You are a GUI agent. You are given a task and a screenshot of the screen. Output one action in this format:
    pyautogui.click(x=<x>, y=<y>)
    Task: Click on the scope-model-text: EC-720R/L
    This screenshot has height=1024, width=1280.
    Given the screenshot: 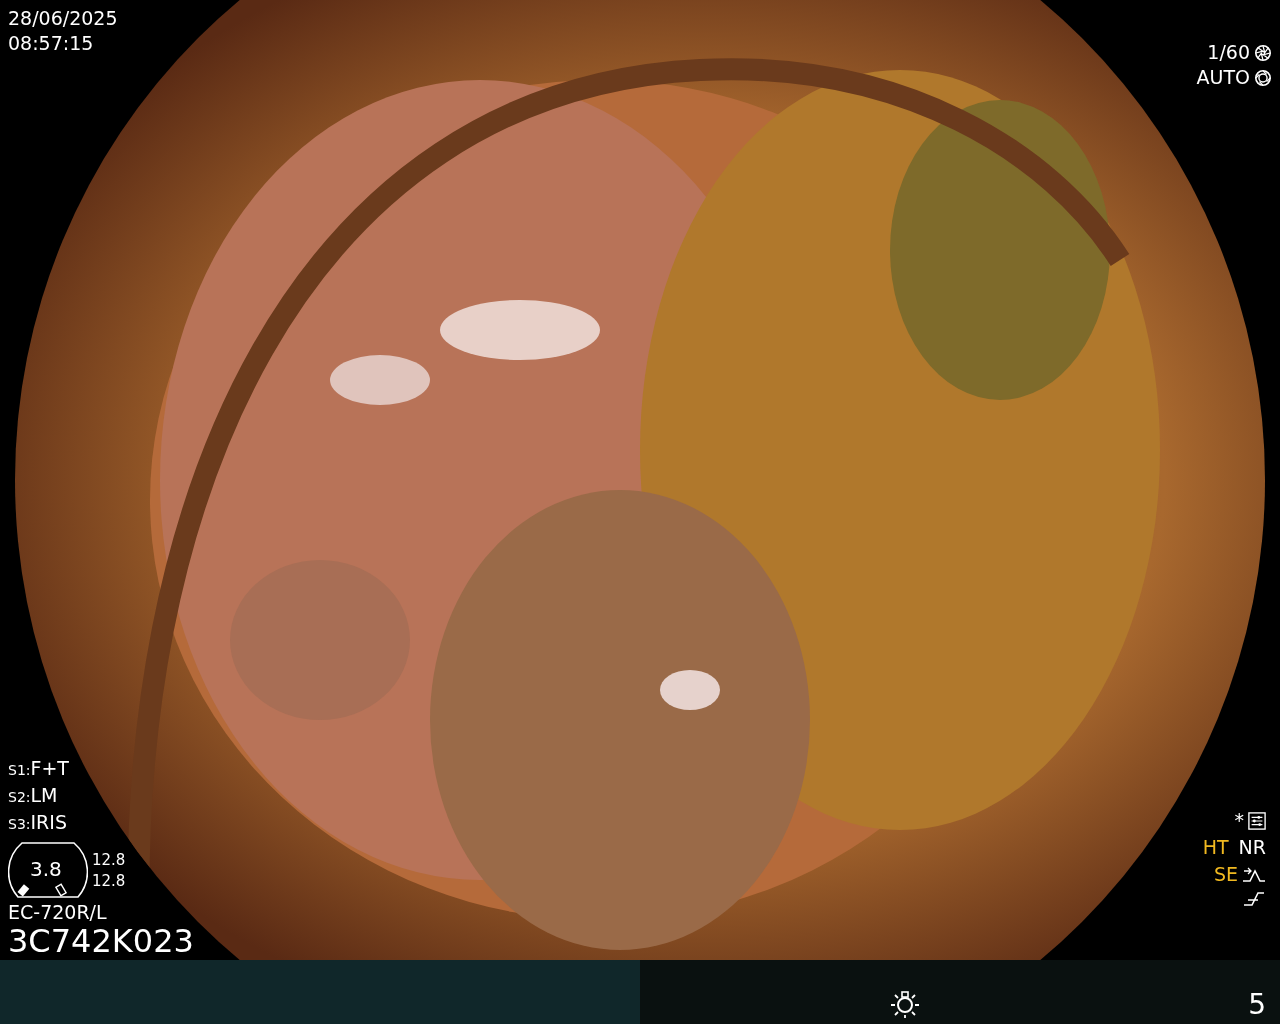 What is the action you would take?
    pyautogui.click(x=58, y=912)
    